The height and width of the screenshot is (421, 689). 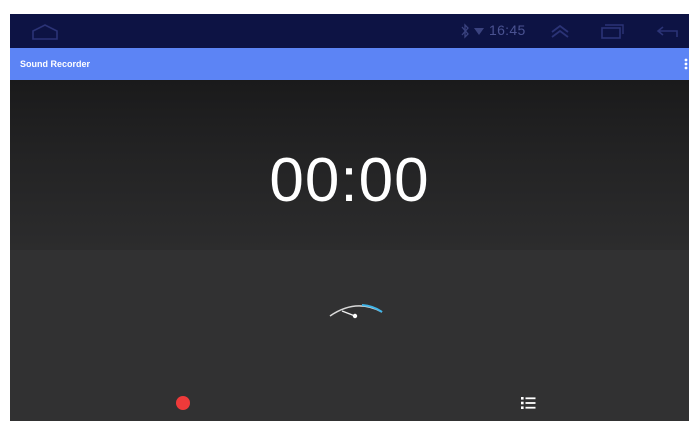 I want to click on chevron-up-icon, so click(x=560, y=31).